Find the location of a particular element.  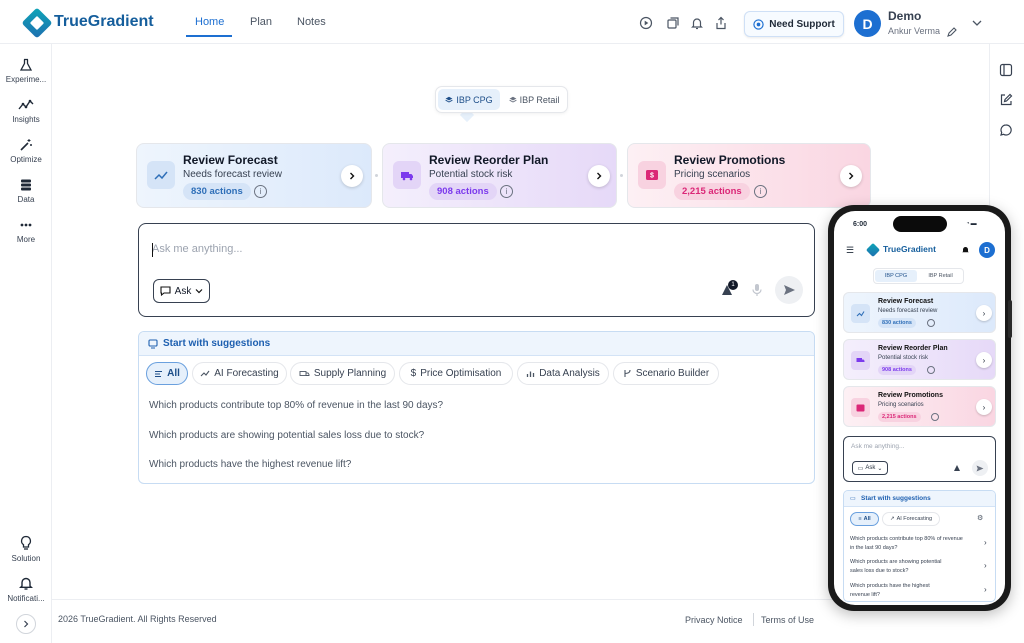

ask-mode-select: ▭ Ask ⌄ is located at coordinates (870, 468).